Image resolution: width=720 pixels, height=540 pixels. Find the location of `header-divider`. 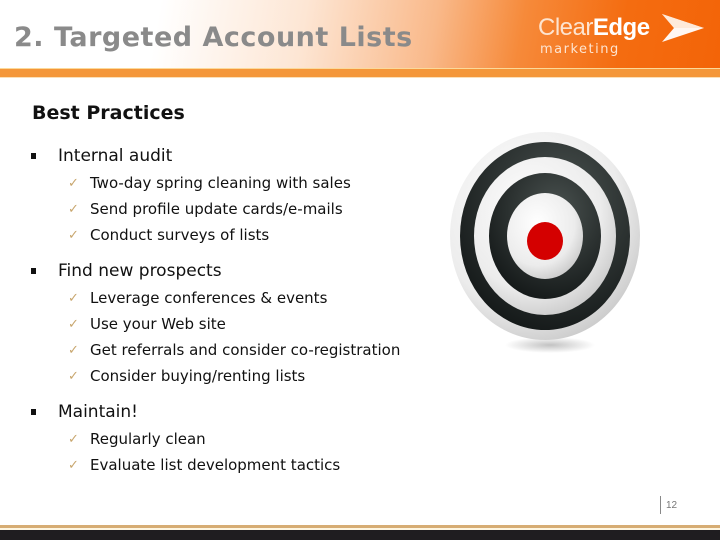

header-divider is located at coordinates (360, 73).